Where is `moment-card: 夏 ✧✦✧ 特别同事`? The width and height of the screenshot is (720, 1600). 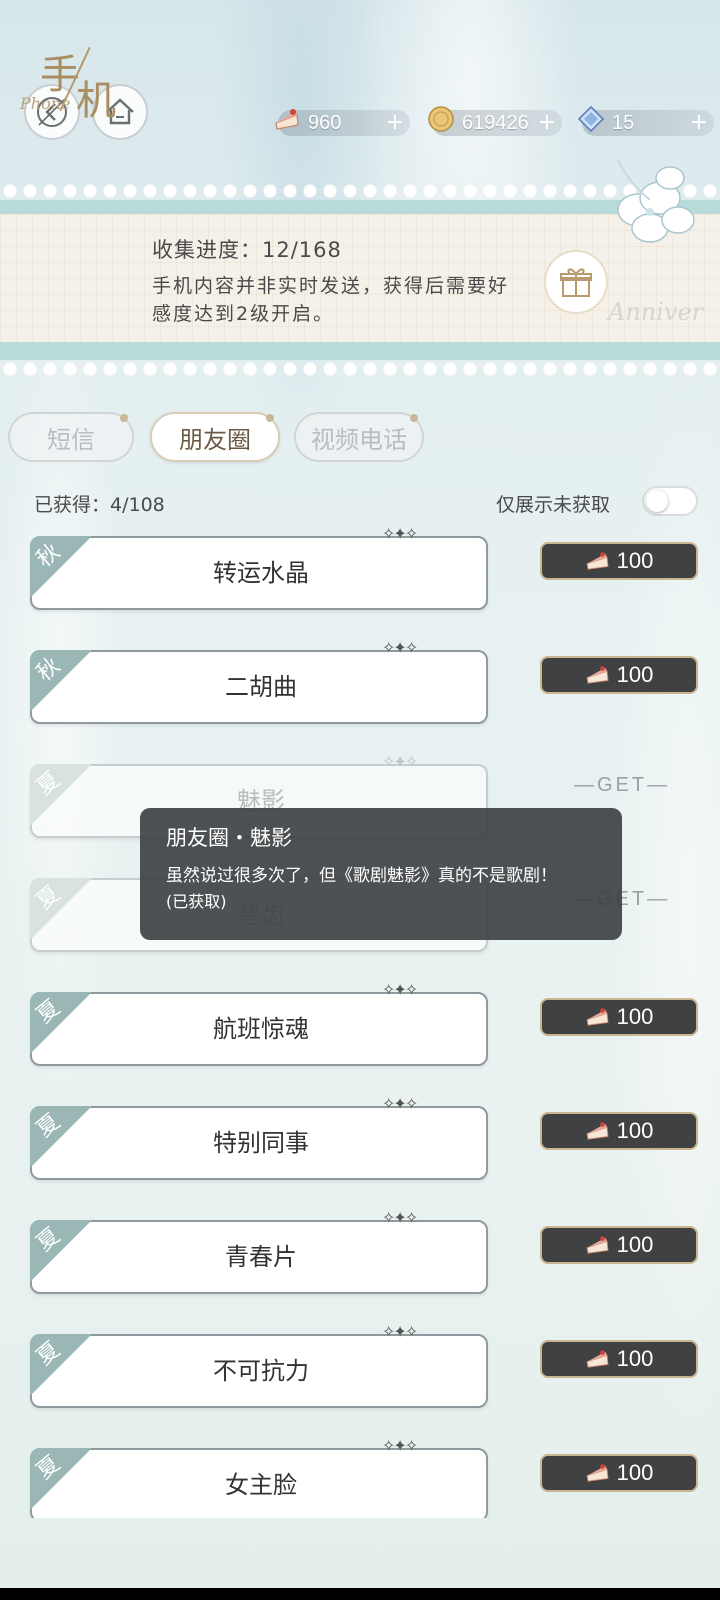 moment-card: 夏 ✧✦✧ 特别同事 is located at coordinates (259, 1137).